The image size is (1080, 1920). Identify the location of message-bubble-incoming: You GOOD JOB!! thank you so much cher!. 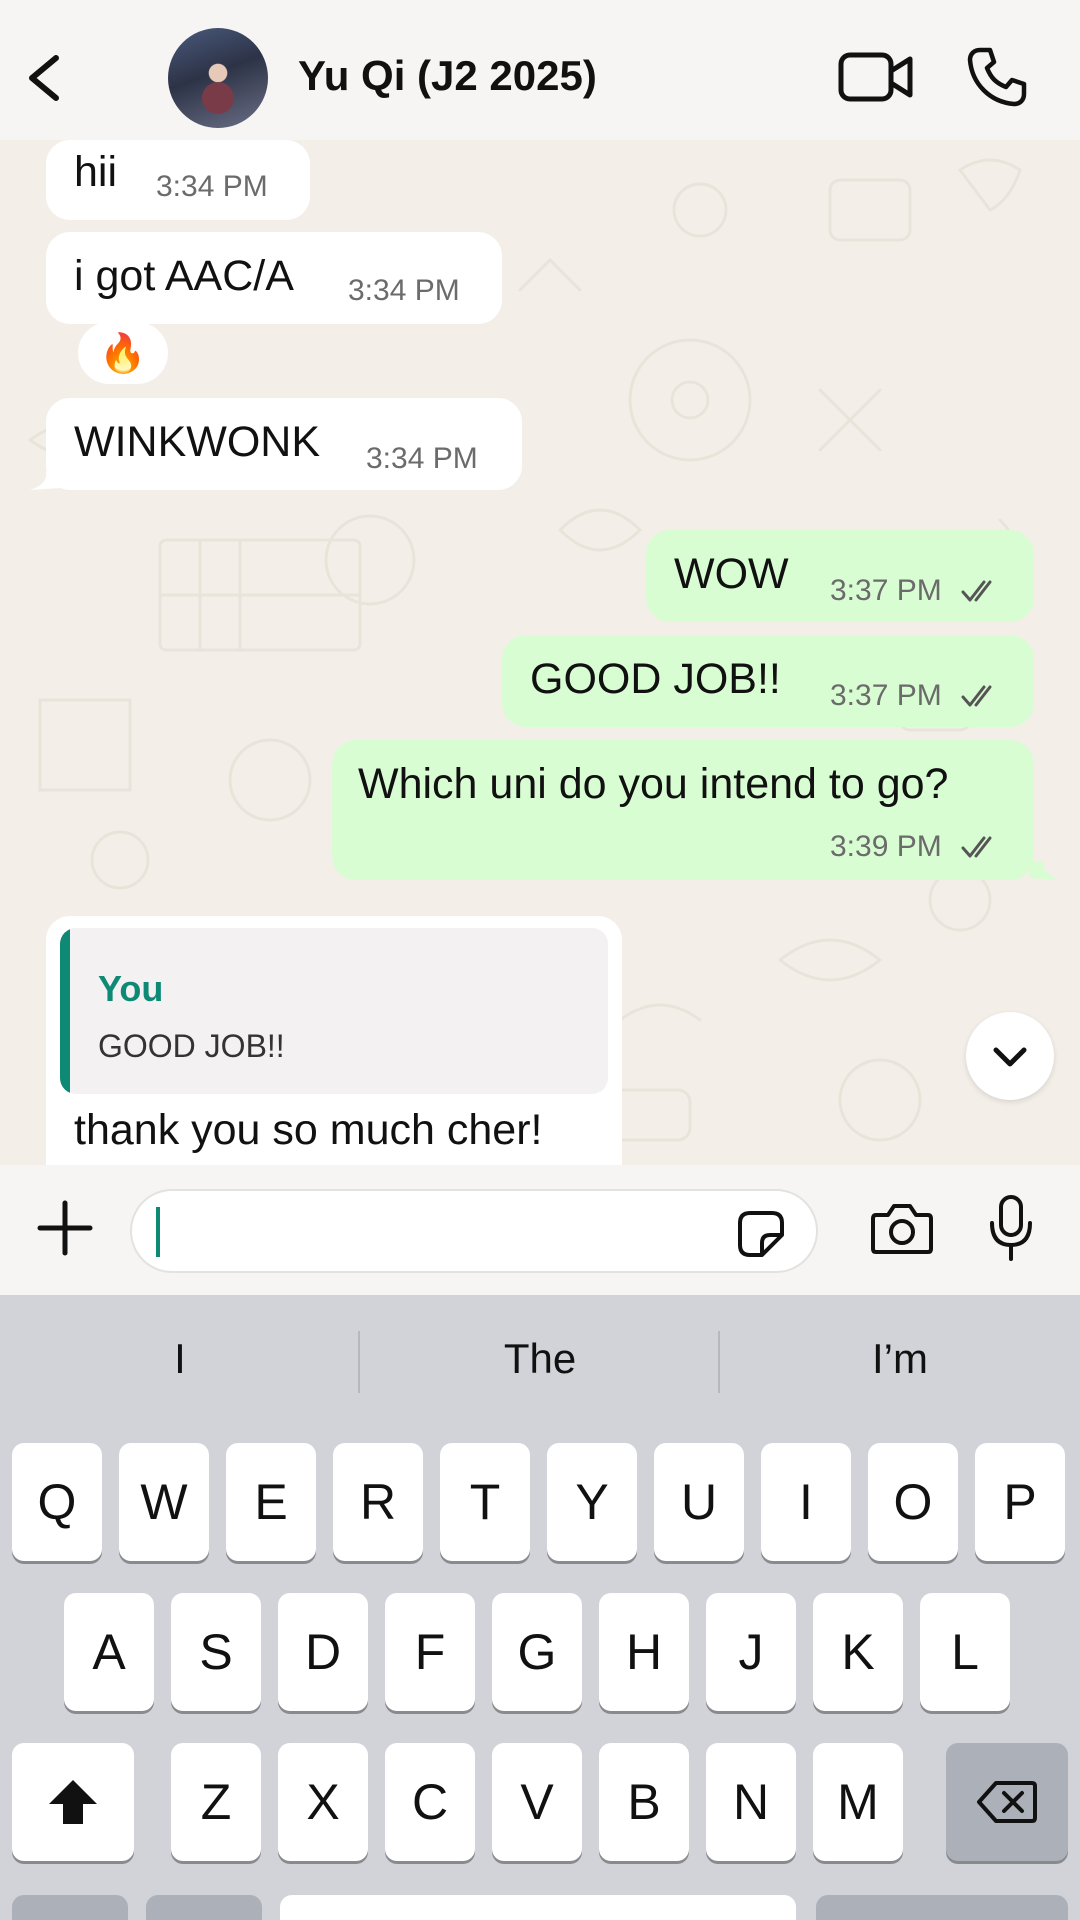
(334, 1040).